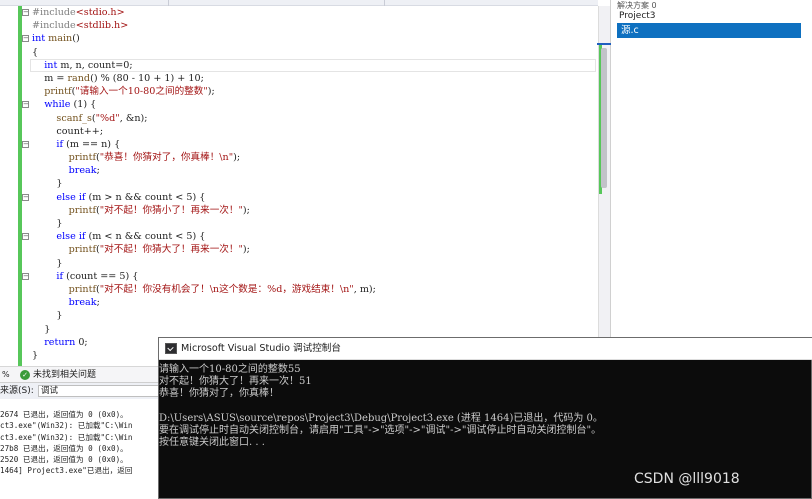 This screenshot has width=812, height=499. What do you see at coordinates (78, 12) in the screenshot?
I see `code-text: #include<stdio.h>` at bounding box center [78, 12].